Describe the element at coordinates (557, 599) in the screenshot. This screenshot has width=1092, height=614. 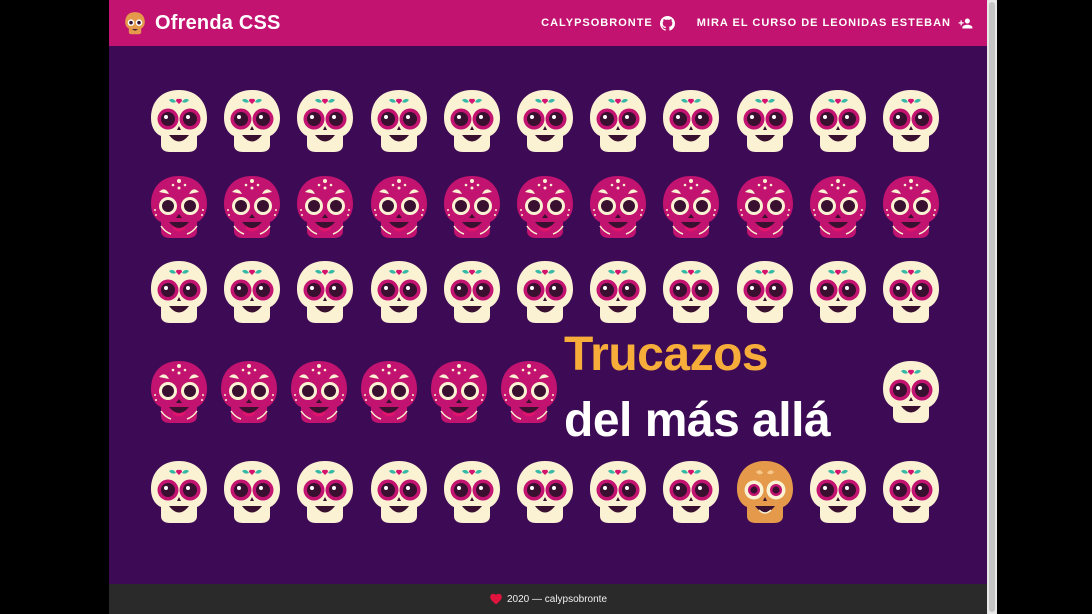
I see `footer-text: 2020 — calypsobronte` at that location.